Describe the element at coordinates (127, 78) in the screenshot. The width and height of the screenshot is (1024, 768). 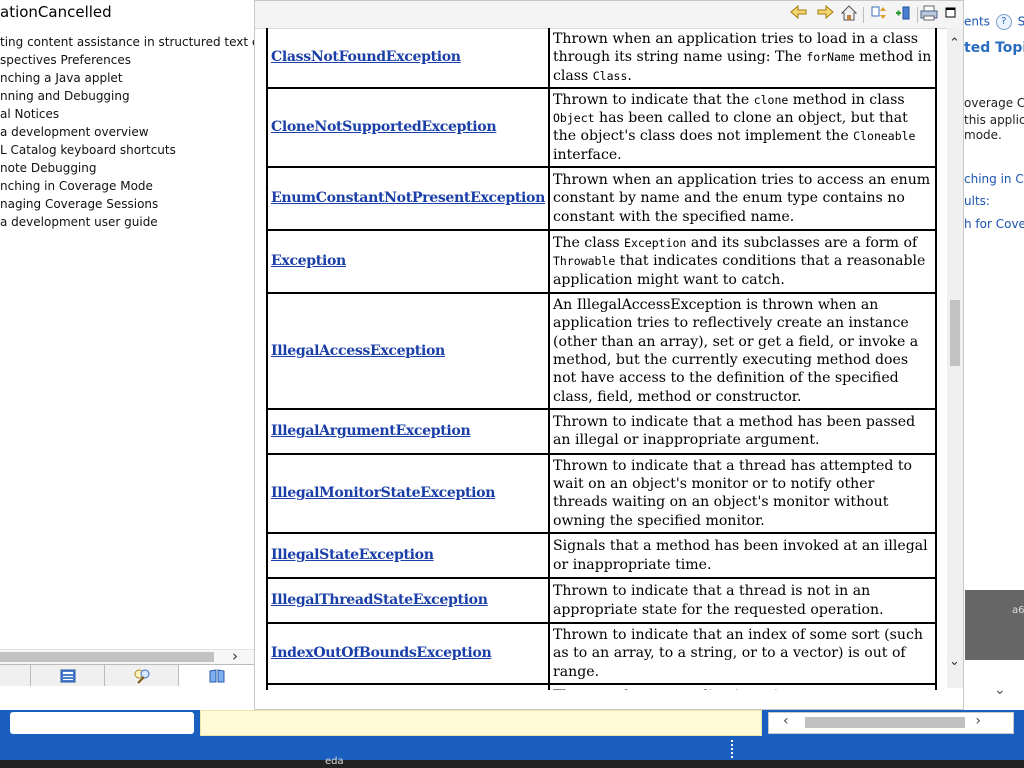
I see `topic-item: nching a Java applet` at that location.